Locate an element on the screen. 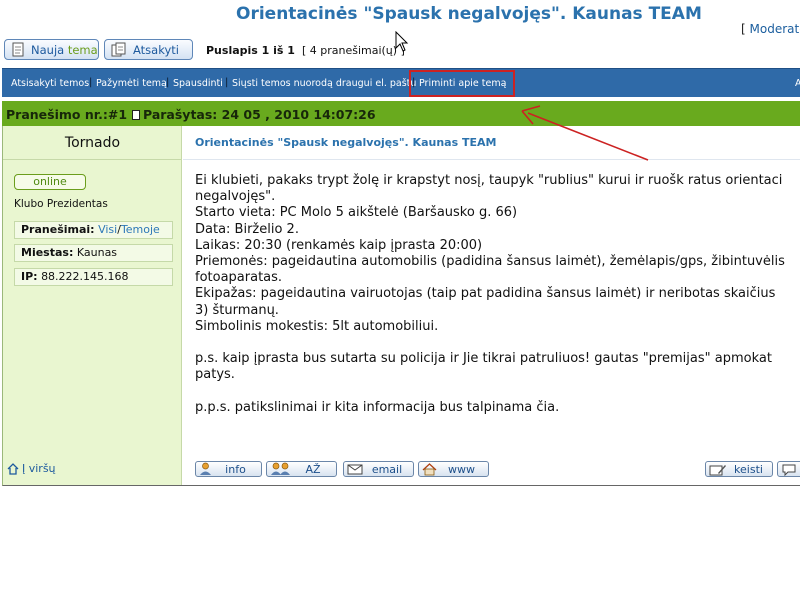 This screenshot has width=800, height=600. annotation-arrow is located at coordinates (585, 133).